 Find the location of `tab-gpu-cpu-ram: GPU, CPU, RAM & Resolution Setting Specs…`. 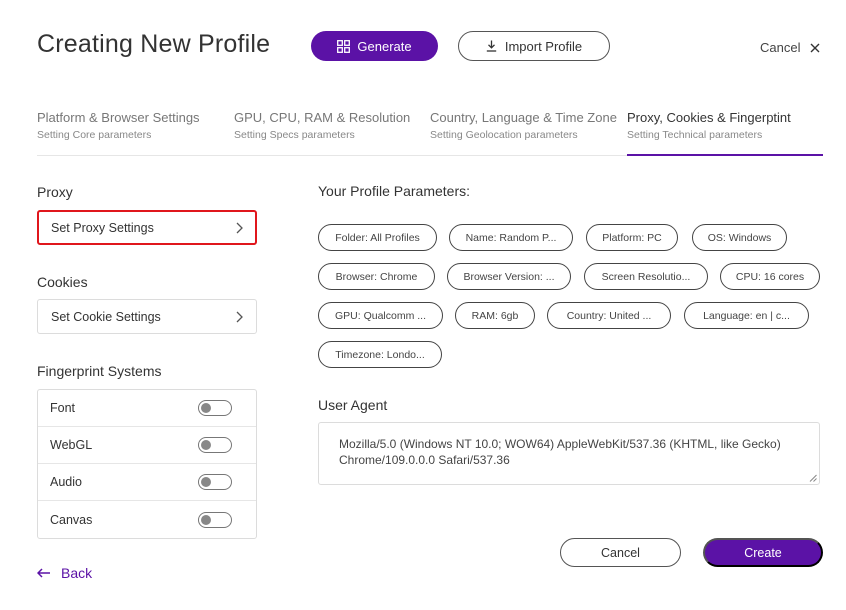

tab-gpu-cpu-ram: GPU, CPU, RAM & Resolution Setting Specs… is located at coordinates (322, 125).